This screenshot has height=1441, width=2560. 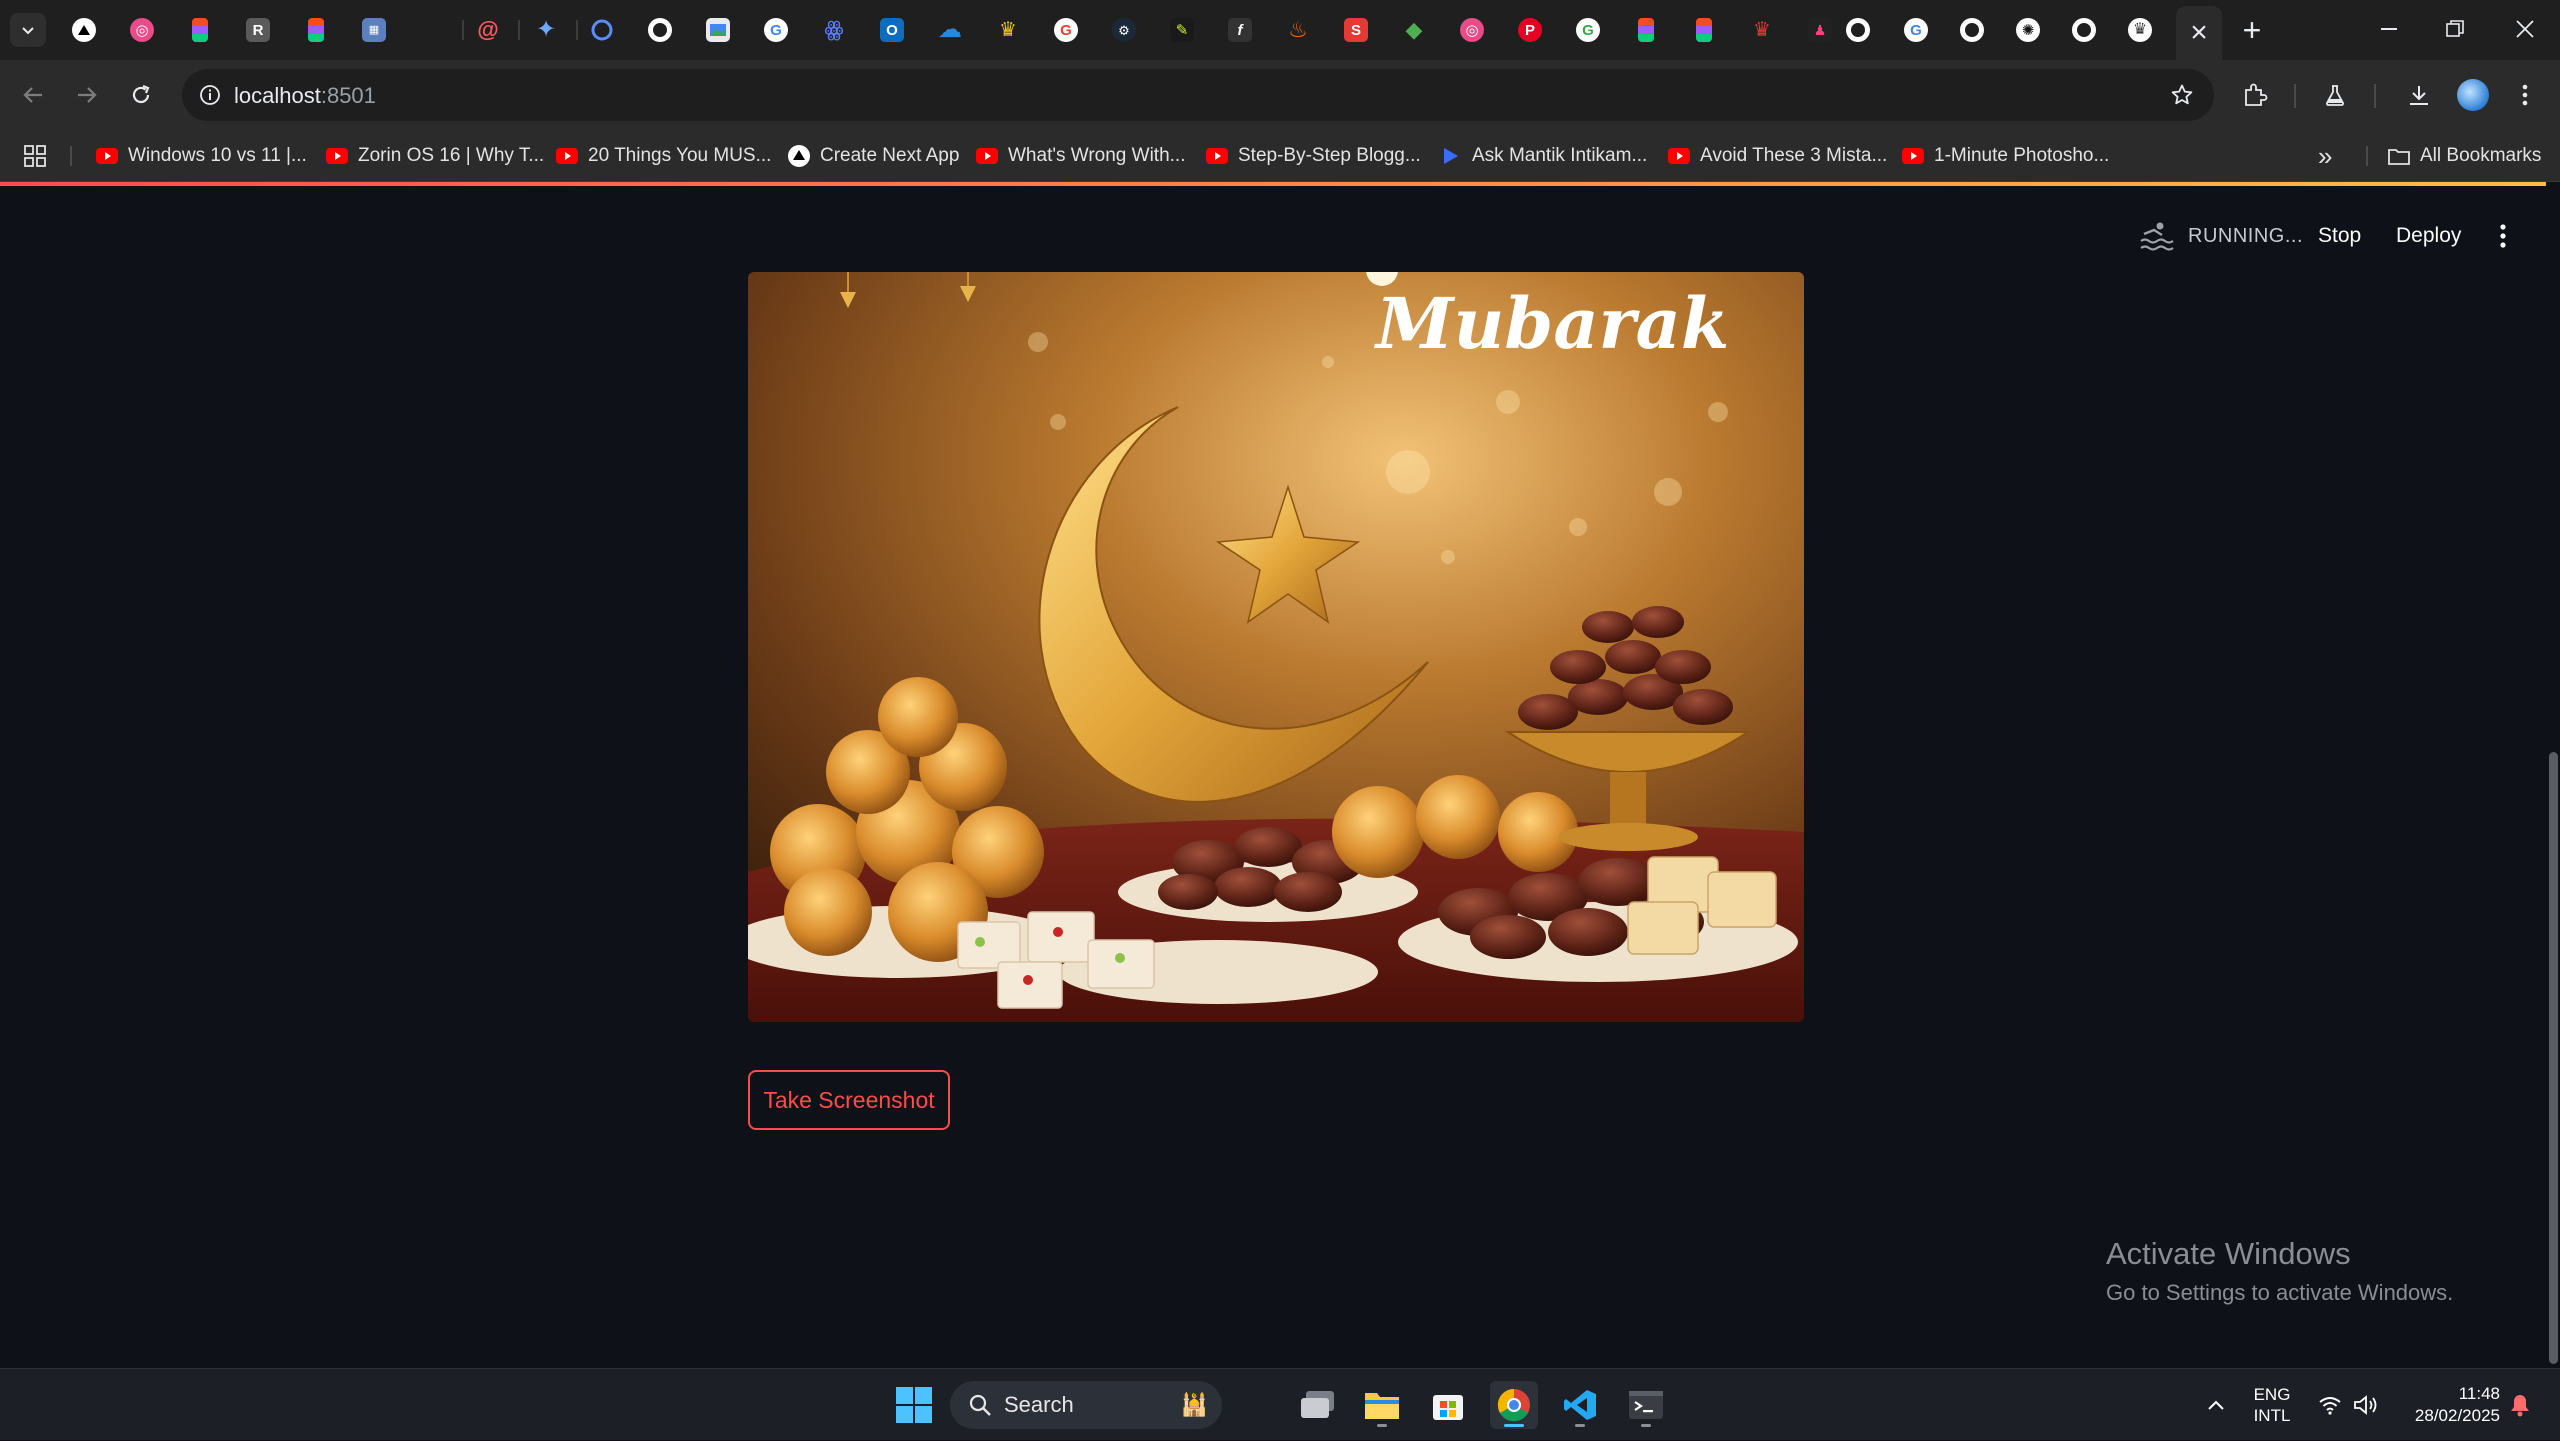 I want to click on pinned-tab-photos, so click(x=718, y=30).